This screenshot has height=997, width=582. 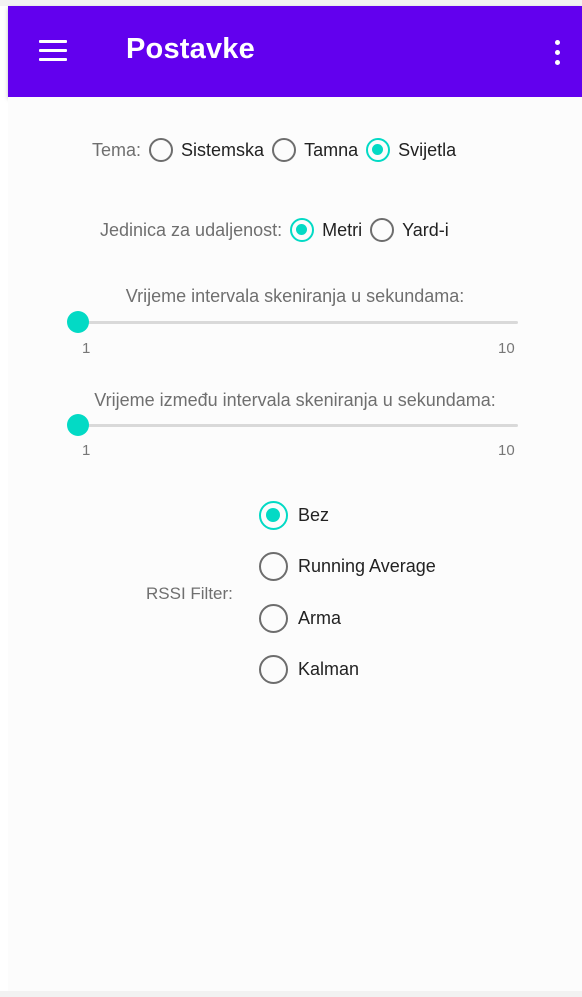 What do you see at coordinates (53, 51) in the screenshot?
I see `hamburger-menu-icon` at bounding box center [53, 51].